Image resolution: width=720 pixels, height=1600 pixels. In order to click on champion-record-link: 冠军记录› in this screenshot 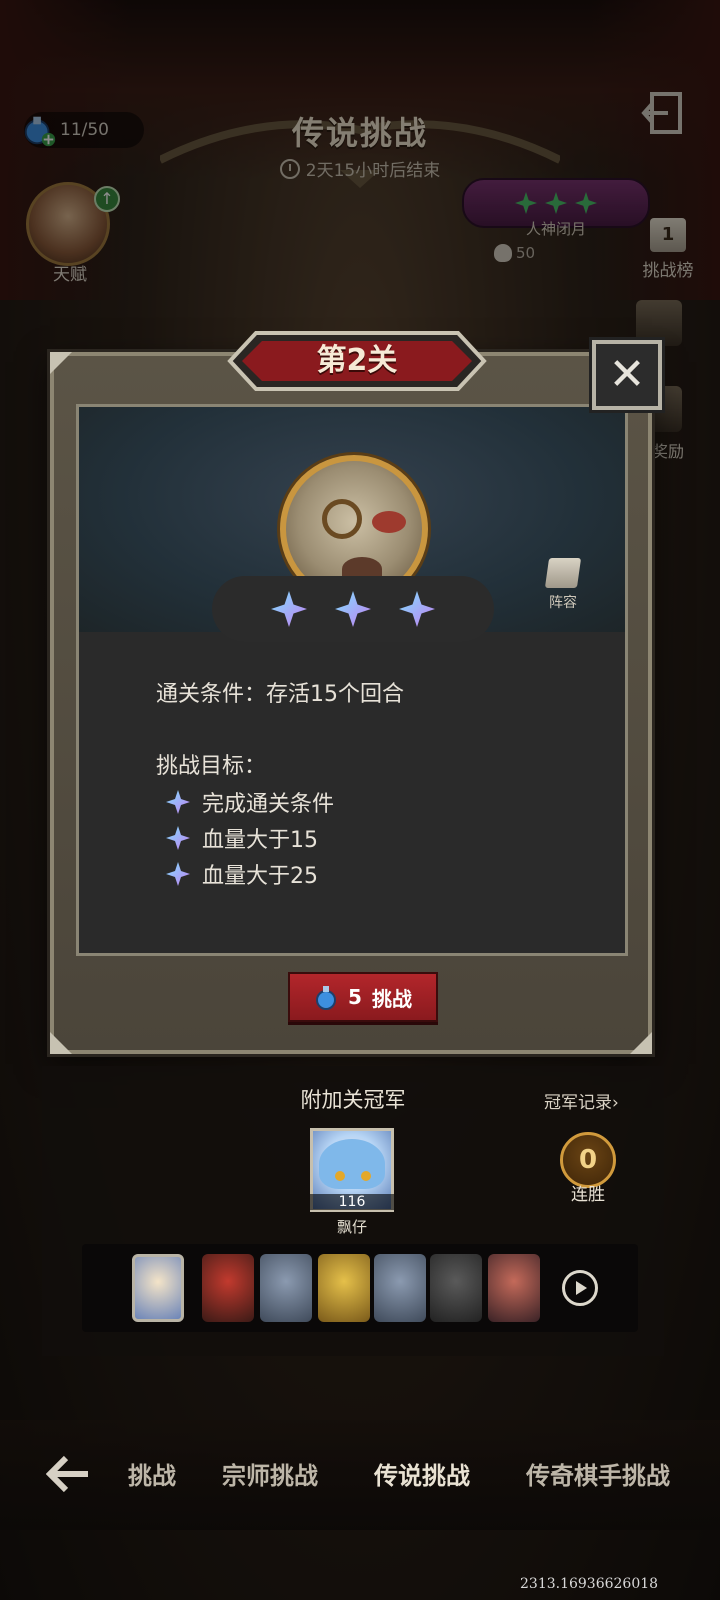, I will do `click(581, 1100)`.